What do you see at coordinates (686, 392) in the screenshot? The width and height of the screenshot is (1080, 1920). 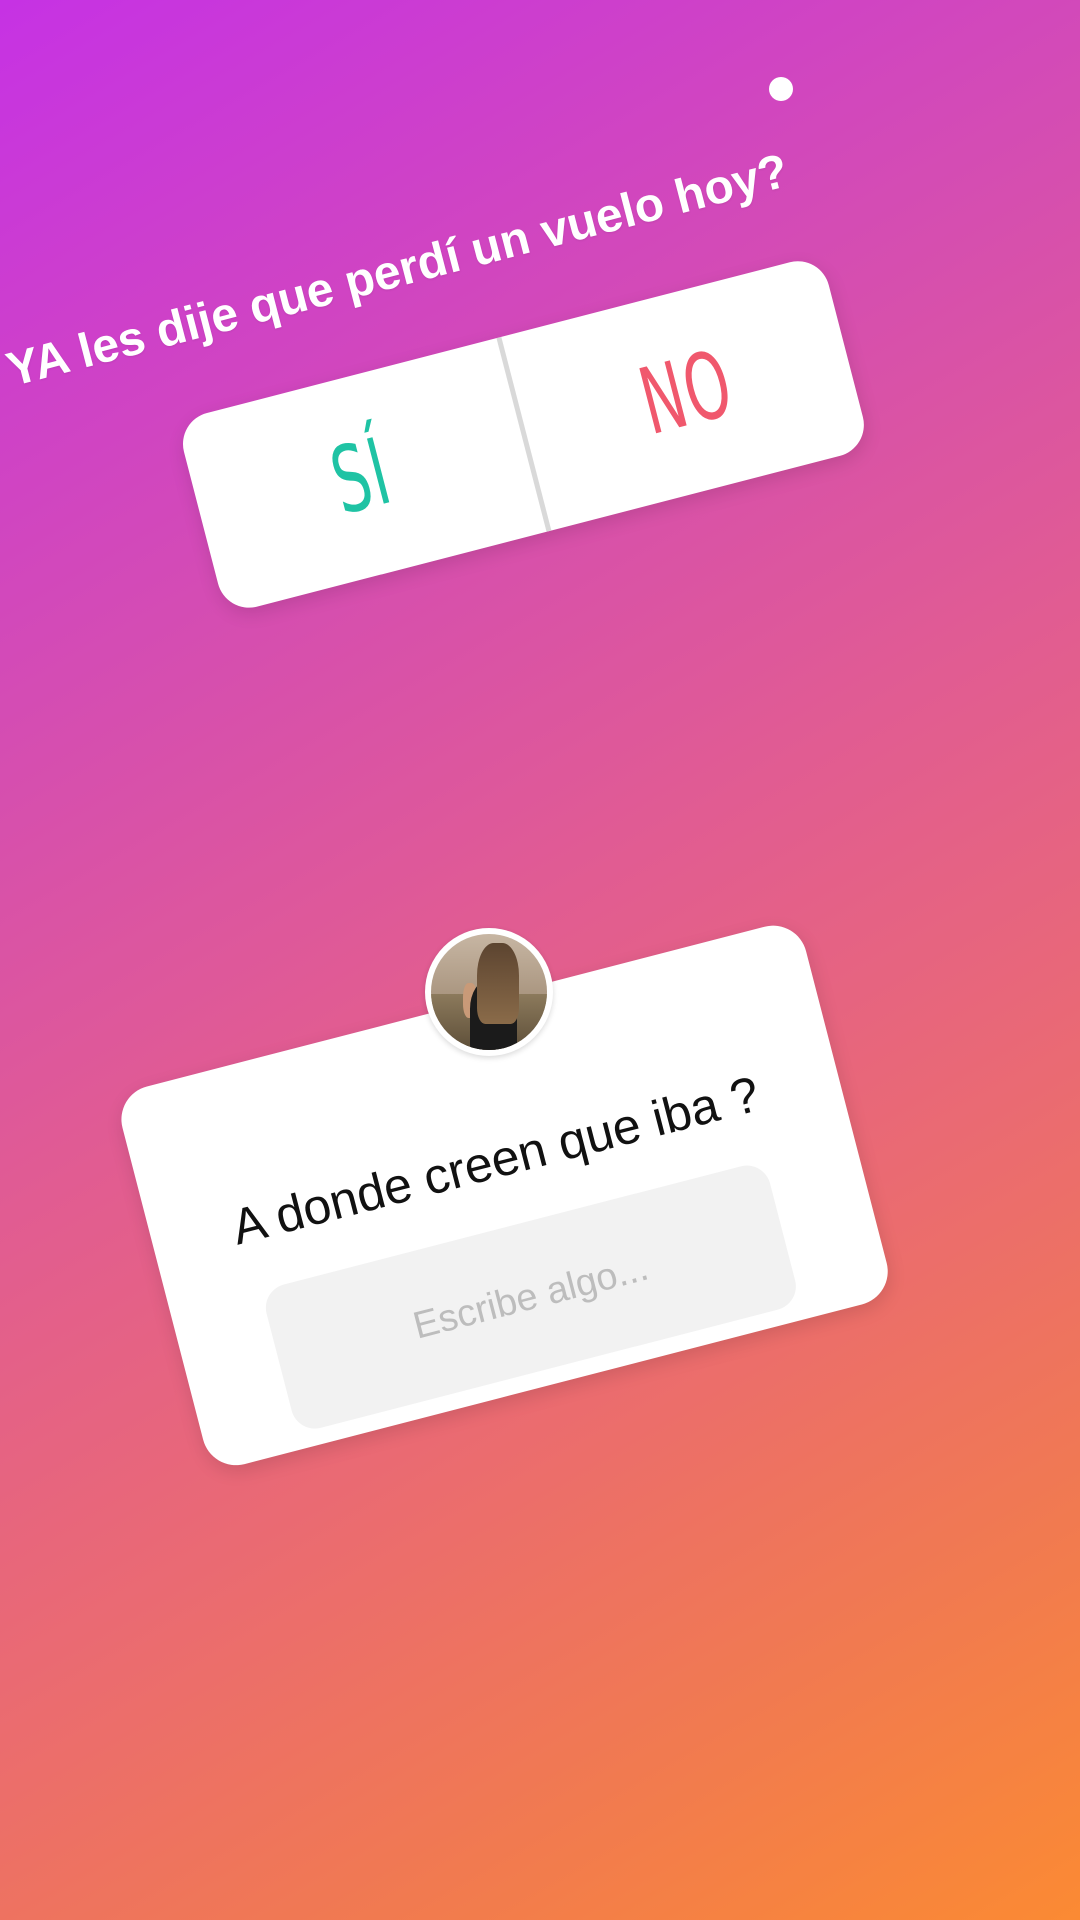 I see `poll-option-no: NO` at bounding box center [686, 392].